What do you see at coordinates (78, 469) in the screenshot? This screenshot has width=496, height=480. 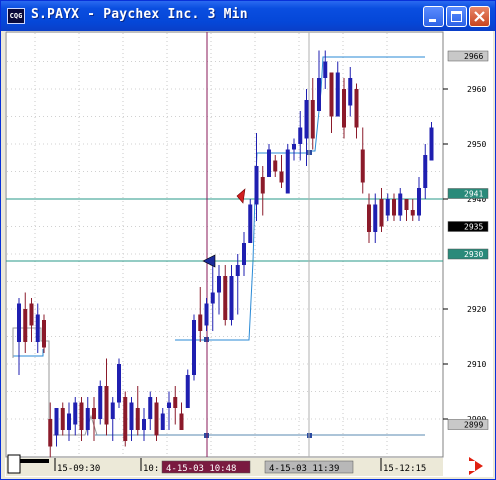 I see `time-label: 15-09:30` at bounding box center [78, 469].